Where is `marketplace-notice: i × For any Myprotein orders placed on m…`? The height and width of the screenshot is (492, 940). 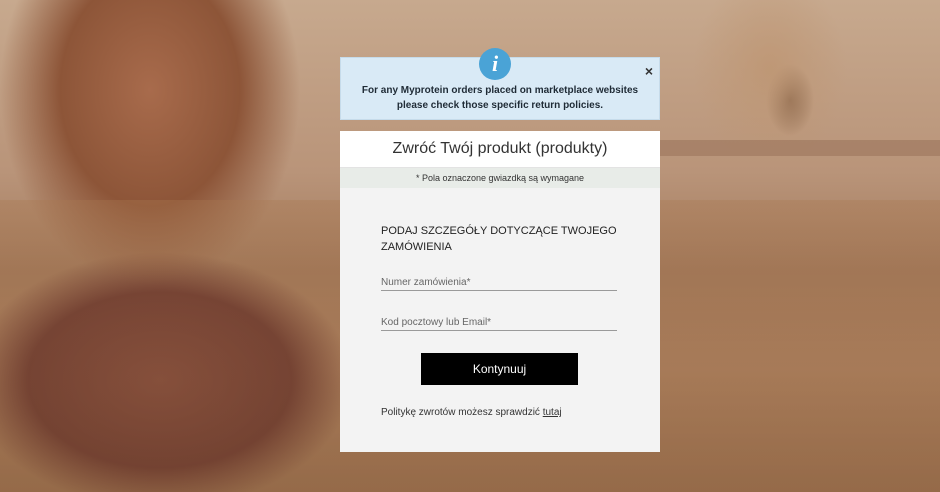 marketplace-notice: i × For any Myprotein orders placed on m… is located at coordinates (500, 84).